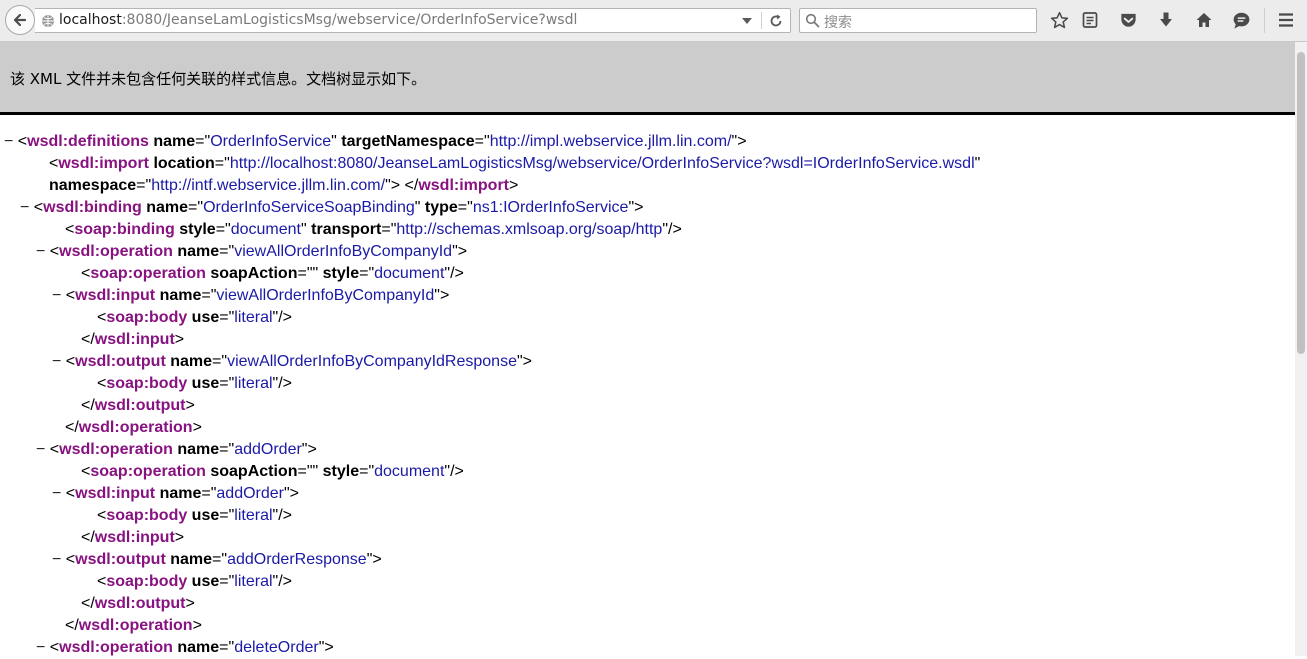 The image size is (1307, 659). What do you see at coordinates (1059, 20) in the screenshot?
I see `bookmark-star-icon` at bounding box center [1059, 20].